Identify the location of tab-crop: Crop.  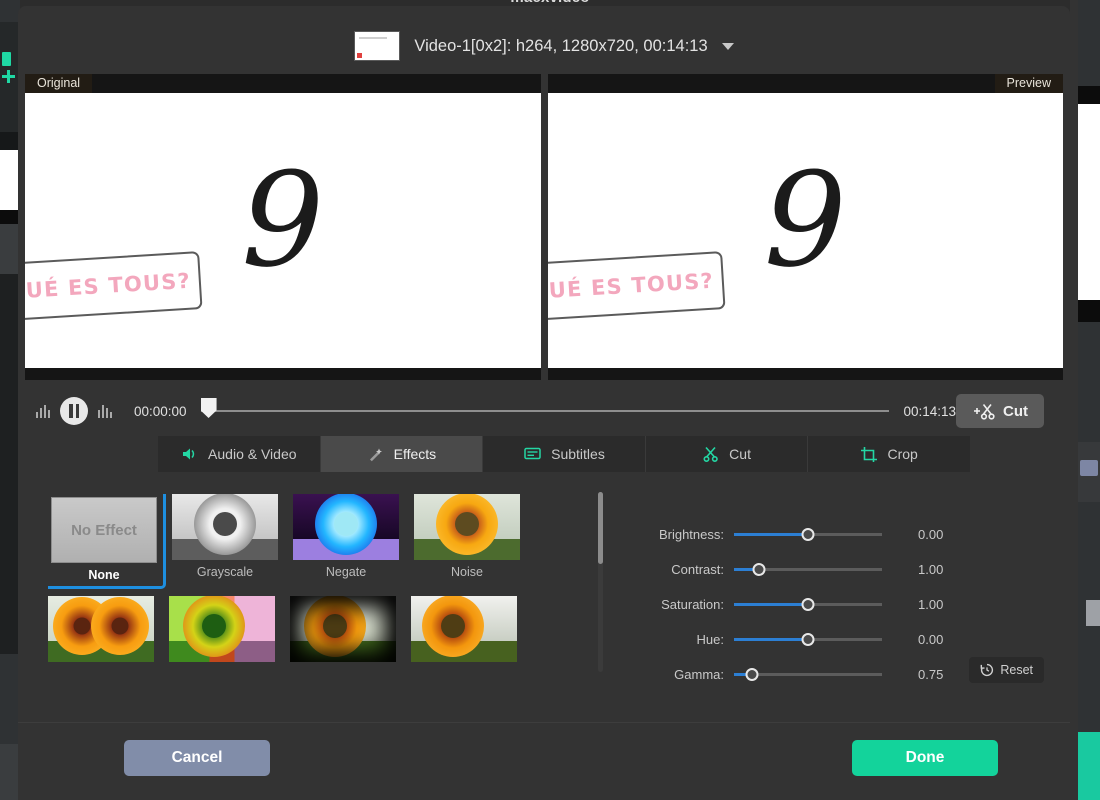
(889, 454).